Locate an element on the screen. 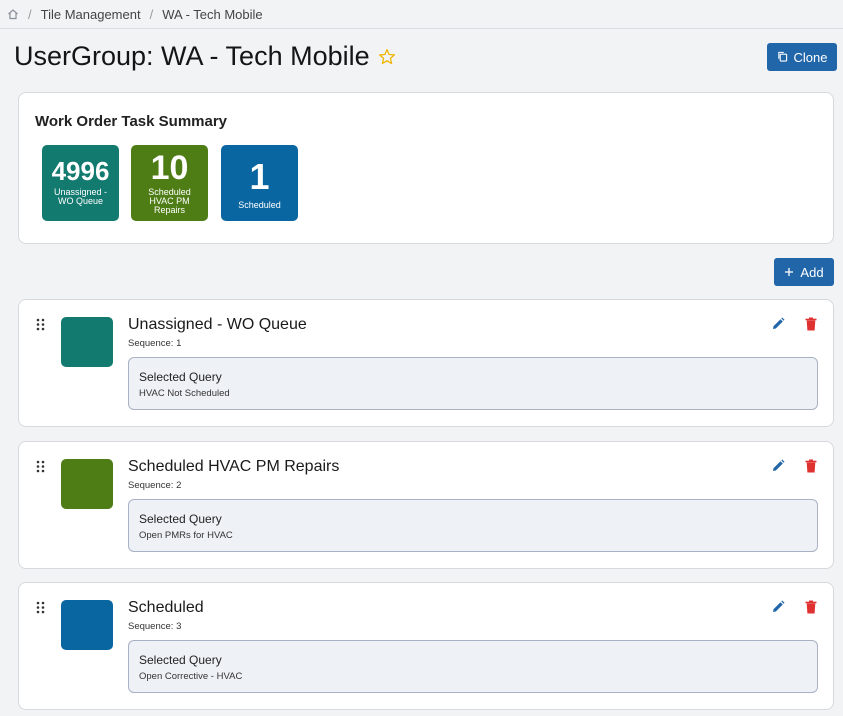  page-title-text: UserGroup: WA - Tech Mobile is located at coordinates (192, 56).